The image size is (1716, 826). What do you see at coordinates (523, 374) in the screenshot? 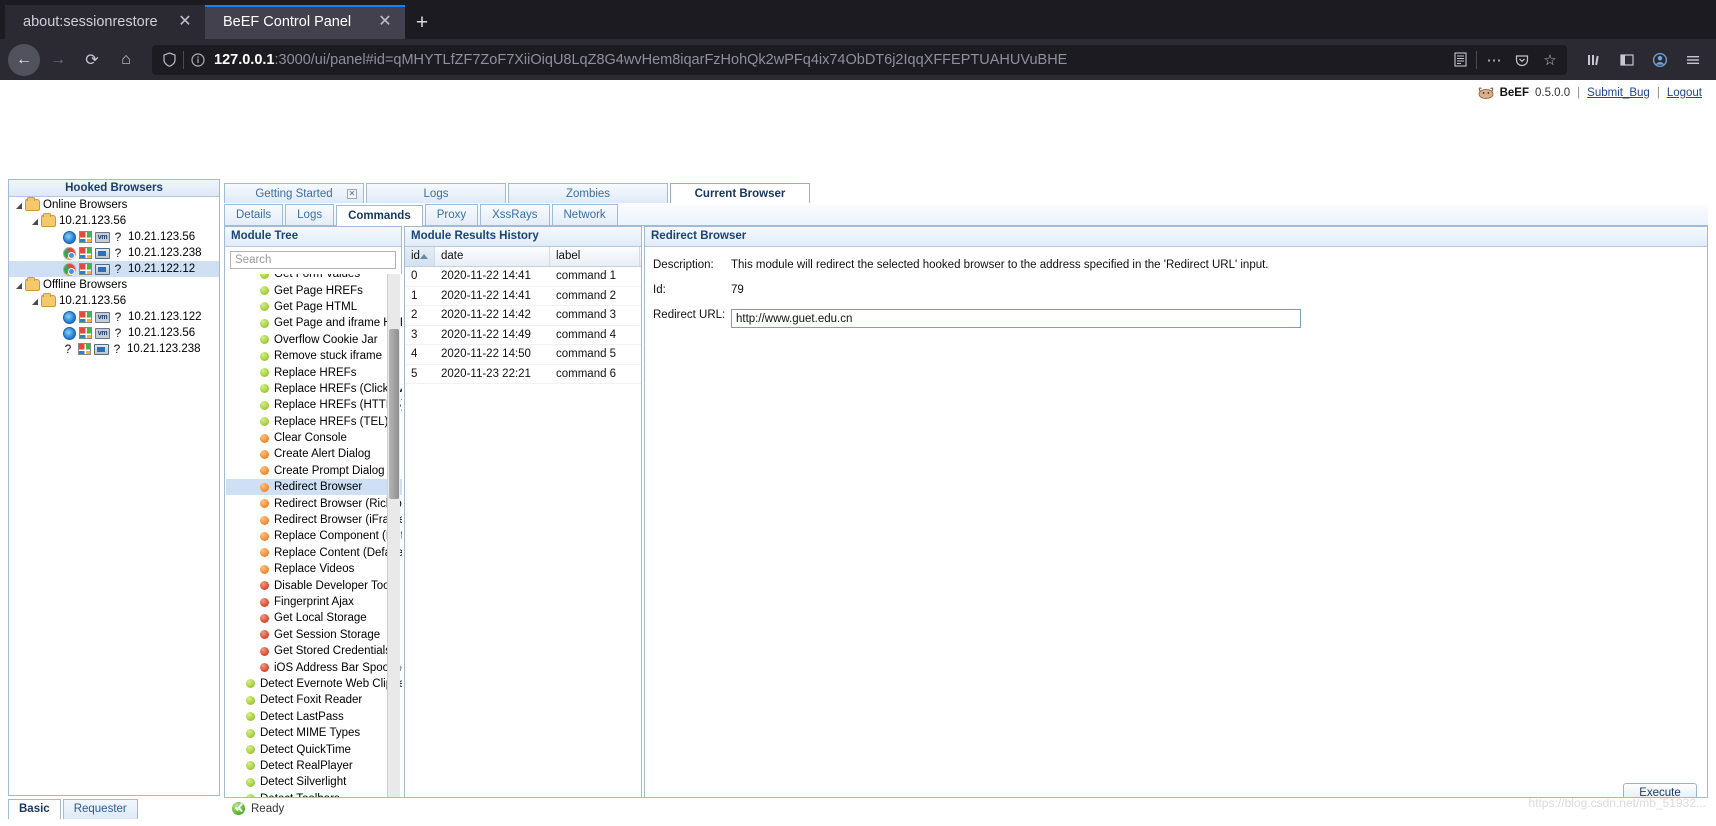
I see `table-row: 5 2020-11-23 22:21 command 6` at bounding box center [523, 374].